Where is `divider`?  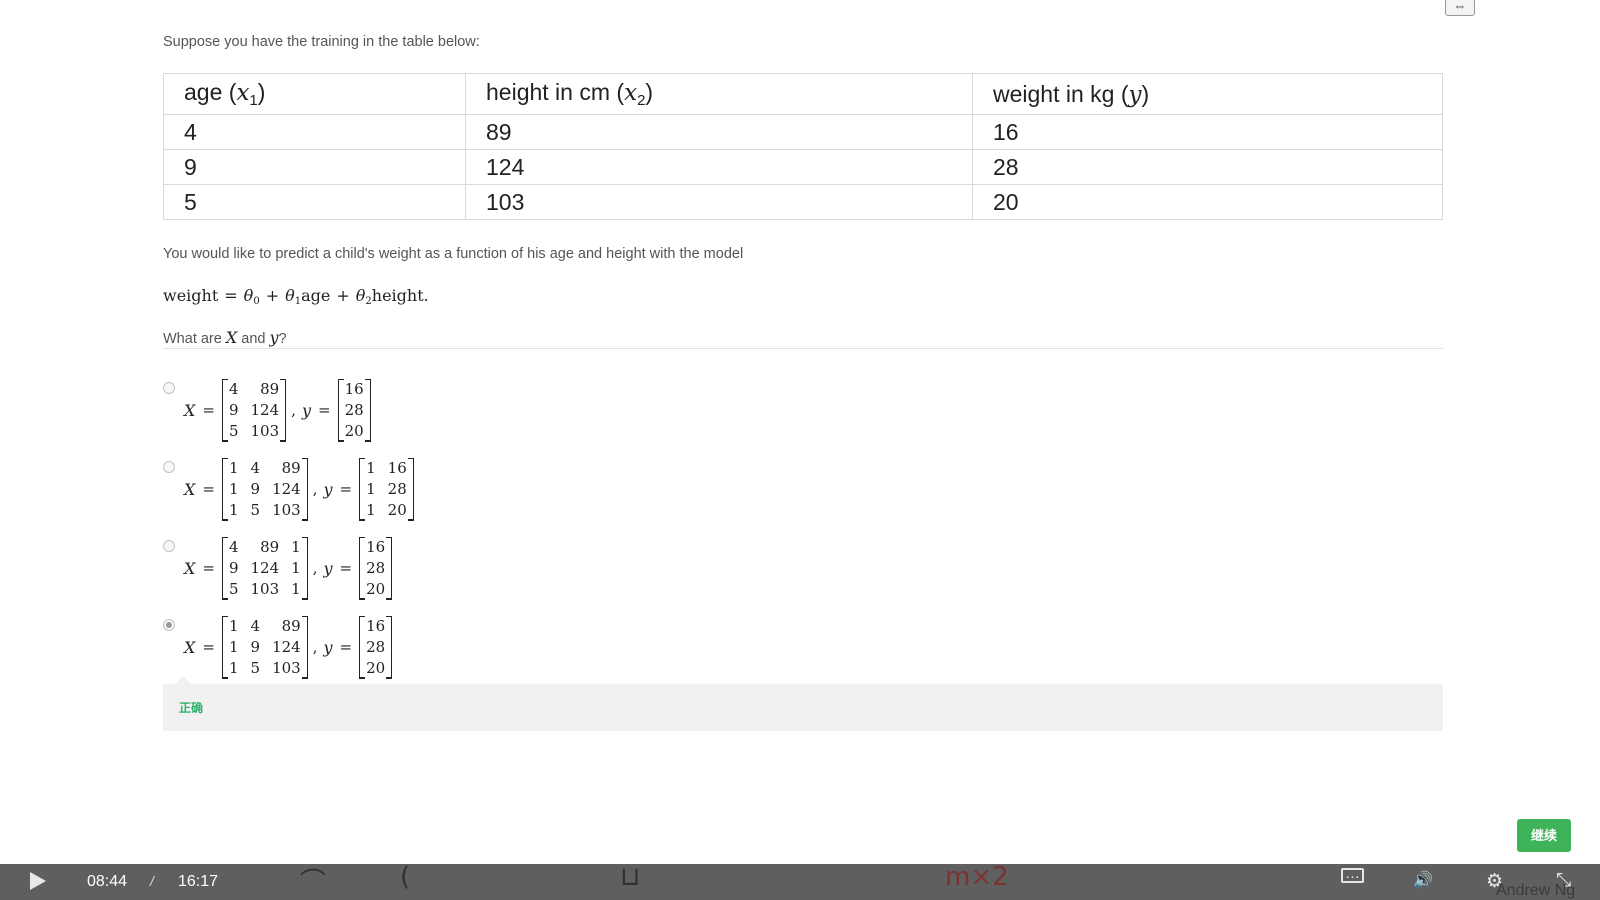
divider is located at coordinates (803, 348).